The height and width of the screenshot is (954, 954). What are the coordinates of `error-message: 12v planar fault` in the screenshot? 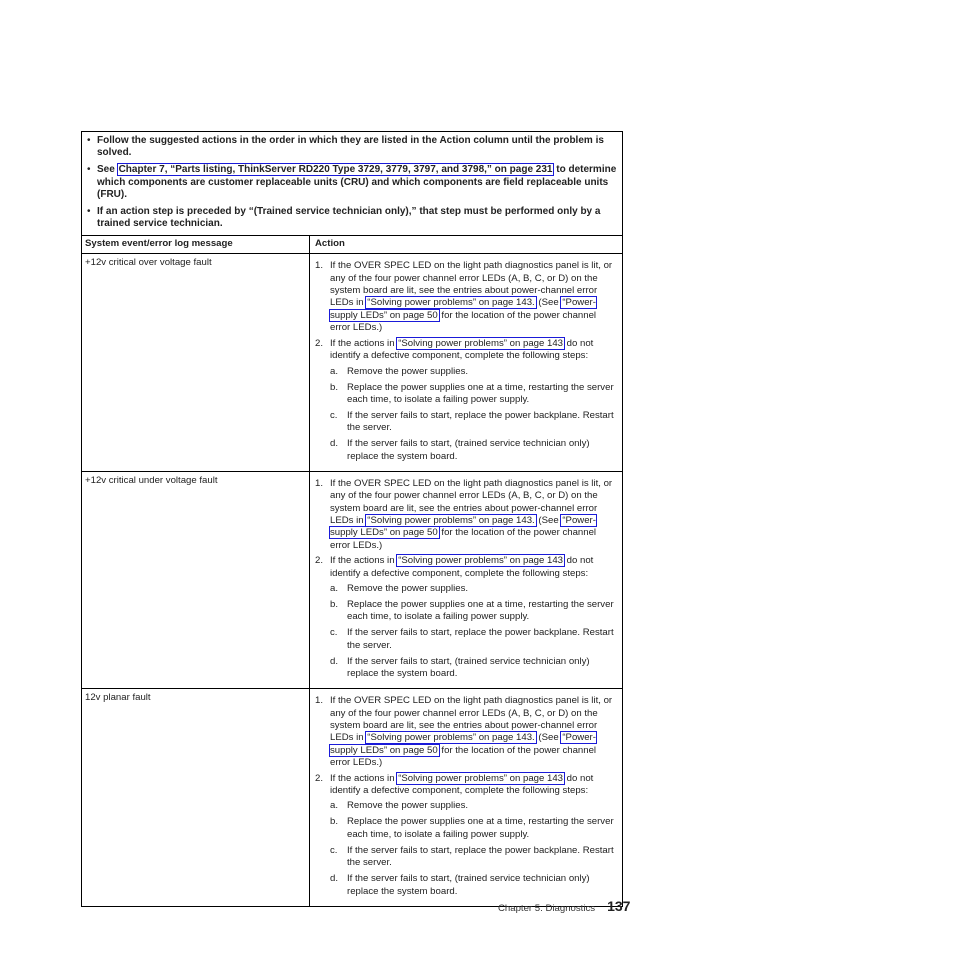 It's located at (196, 797).